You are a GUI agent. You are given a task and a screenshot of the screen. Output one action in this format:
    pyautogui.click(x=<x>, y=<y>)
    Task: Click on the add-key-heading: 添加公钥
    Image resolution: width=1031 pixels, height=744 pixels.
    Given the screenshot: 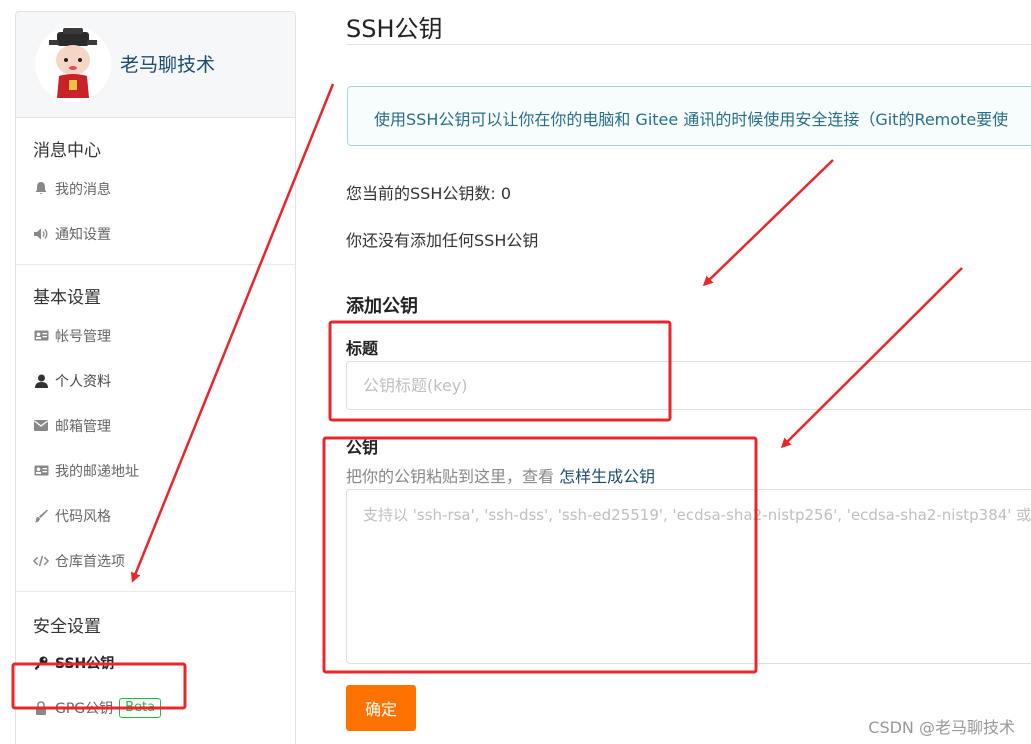 What is the action you would take?
    pyautogui.click(x=382, y=306)
    